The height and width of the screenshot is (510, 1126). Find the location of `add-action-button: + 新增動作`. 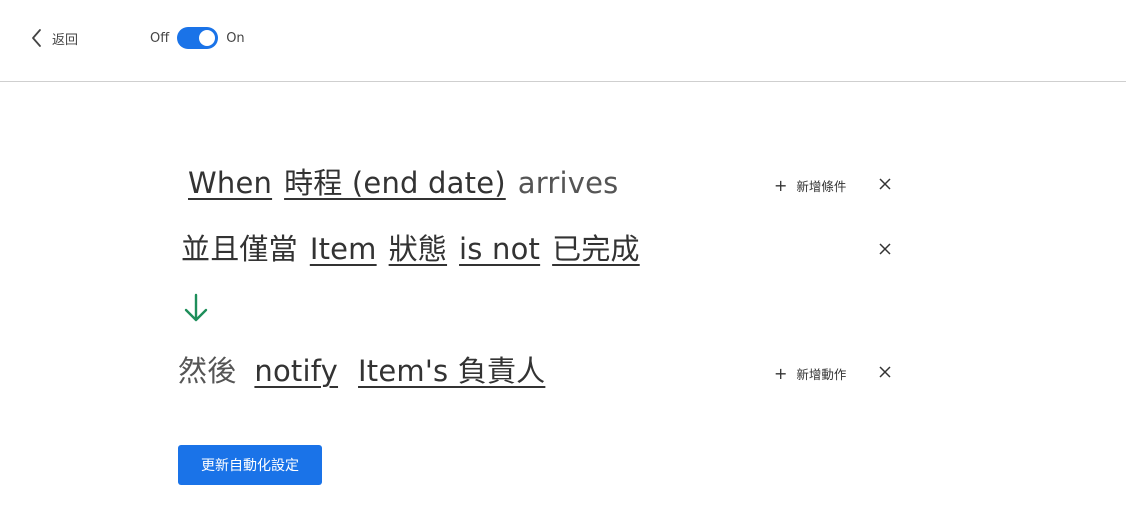

add-action-button: + 新增動作 is located at coordinates (810, 373).